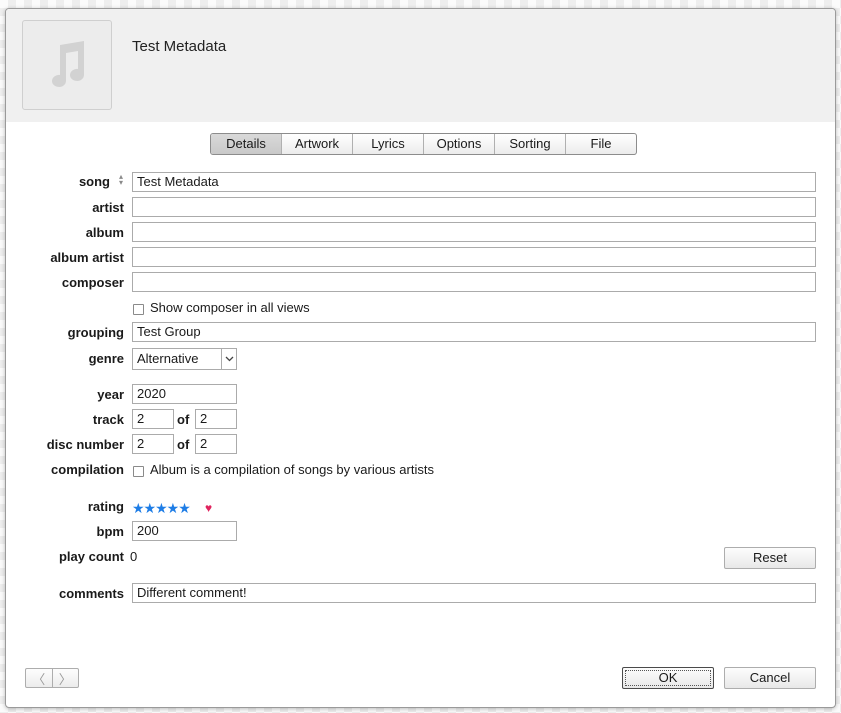 Image resolution: width=841 pixels, height=713 pixels. Describe the element at coordinates (95, 332) in the screenshot. I see `grouping-label: grouping` at that location.